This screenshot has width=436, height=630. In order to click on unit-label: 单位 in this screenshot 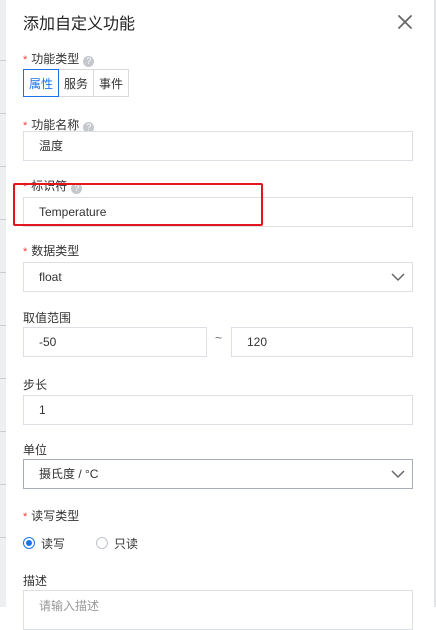, I will do `click(35, 450)`.